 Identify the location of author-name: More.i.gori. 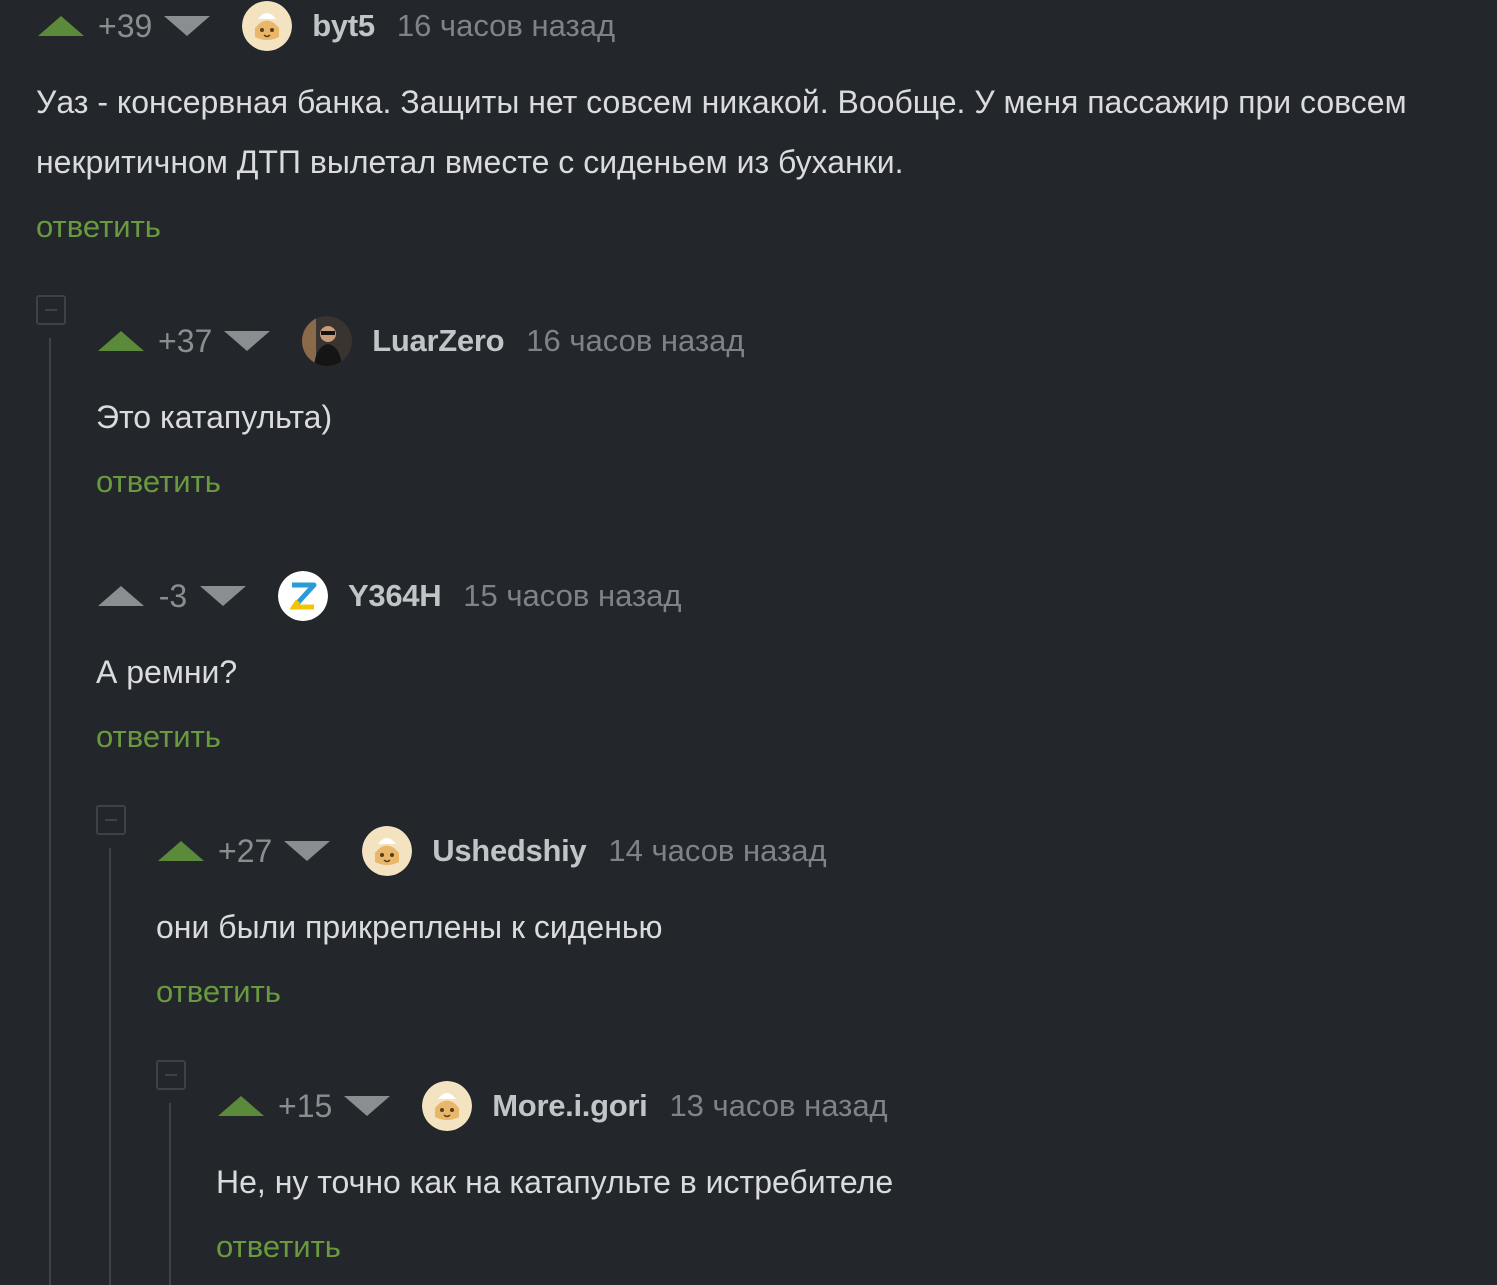
(569, 1106).